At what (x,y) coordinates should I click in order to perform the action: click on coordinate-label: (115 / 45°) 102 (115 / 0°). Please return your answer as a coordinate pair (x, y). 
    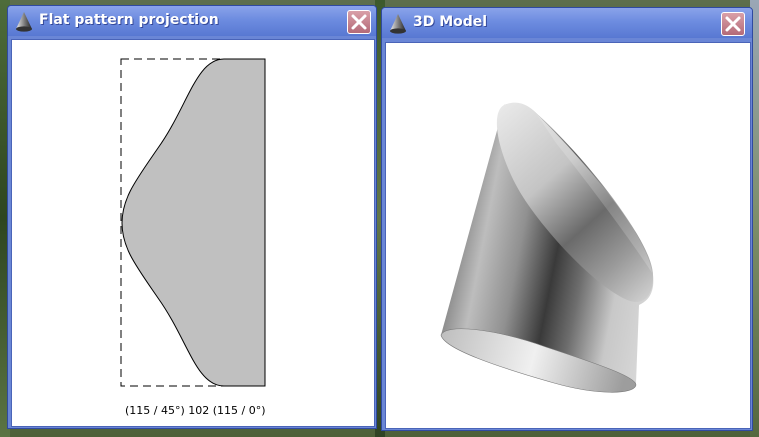
    Looking at the image, I should click on (195, 410).